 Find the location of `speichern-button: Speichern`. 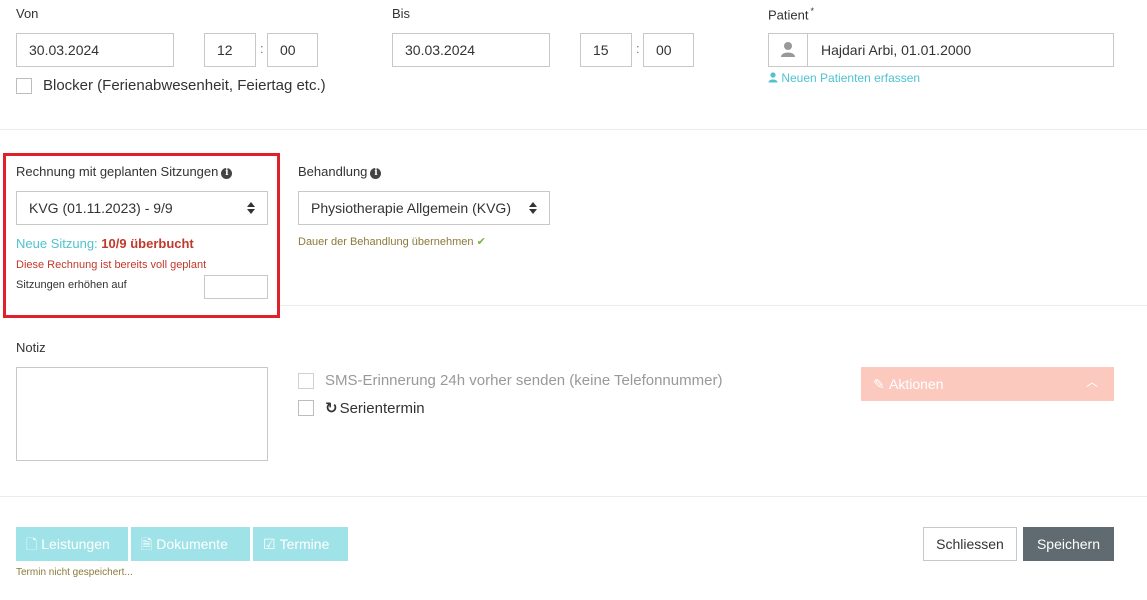

speichern-button: Speichern is located at coordinates (1068, 544).